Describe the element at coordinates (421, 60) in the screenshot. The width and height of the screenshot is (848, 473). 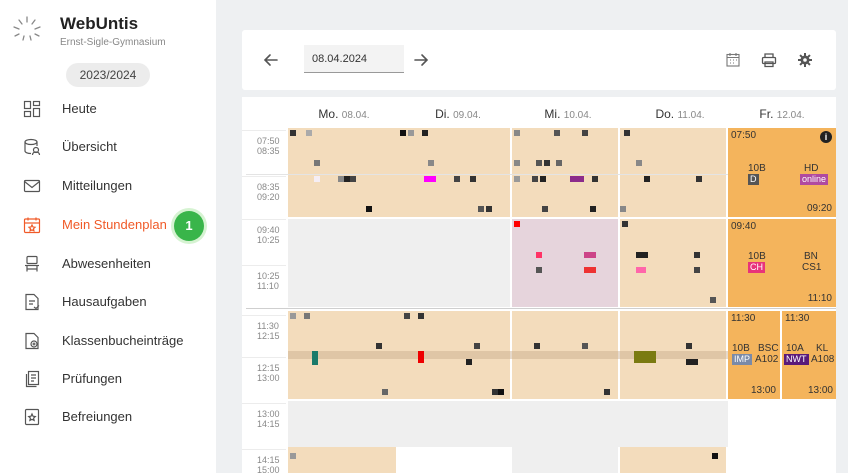
I see `next-week-arrow-icon` at that location.